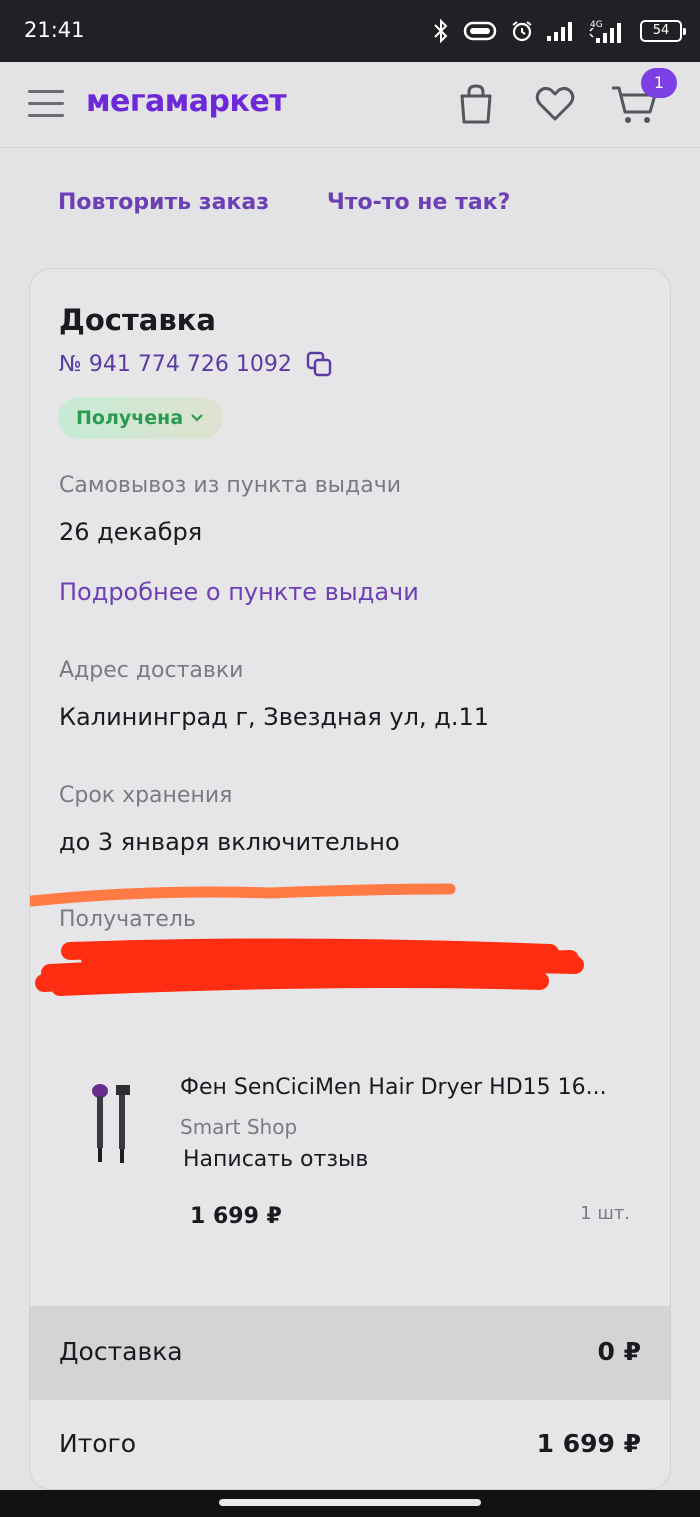 This screenshot has width=700, height=1517. What do you see at coordinates (236, 1216) in the screenshot?
I see `product-price: 1 699 ₽` at bounding box center [236, 1216].